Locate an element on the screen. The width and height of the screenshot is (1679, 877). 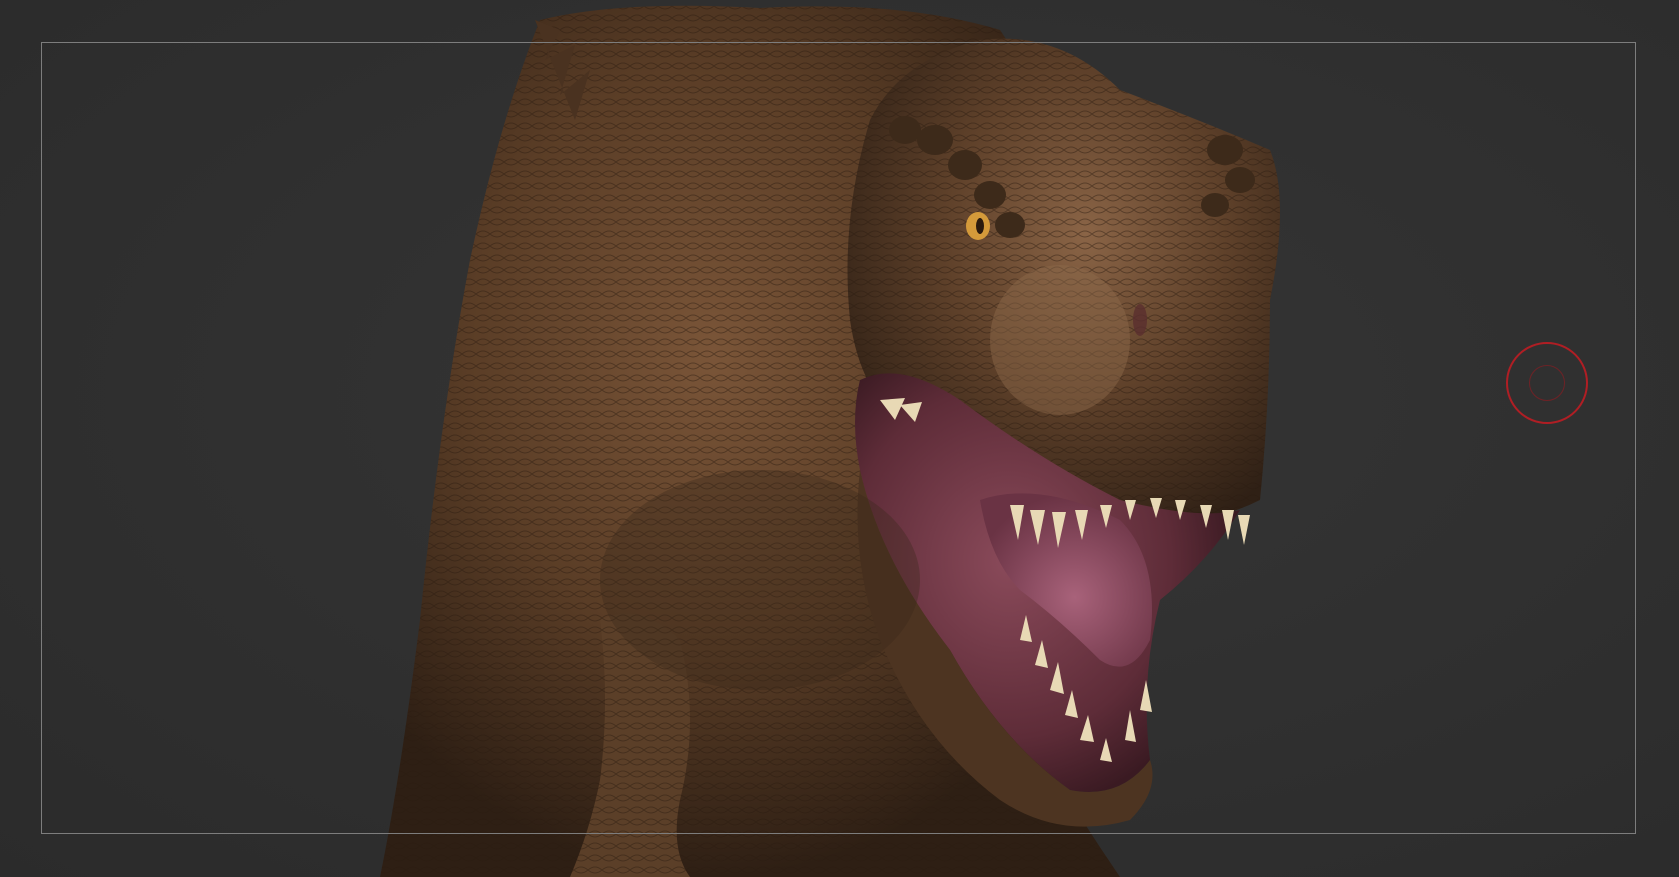
brush-inner-ring is located at coordinates (1547, 383).